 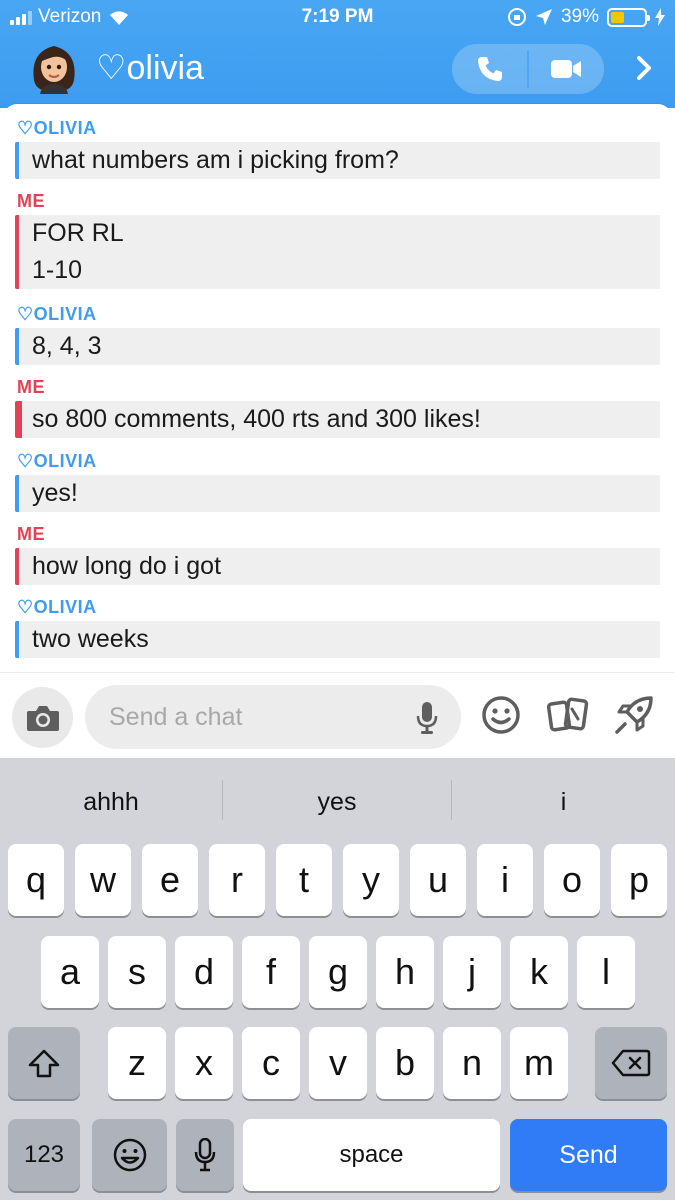 I want to click on microphone-icon, so click(x=427, y=718).